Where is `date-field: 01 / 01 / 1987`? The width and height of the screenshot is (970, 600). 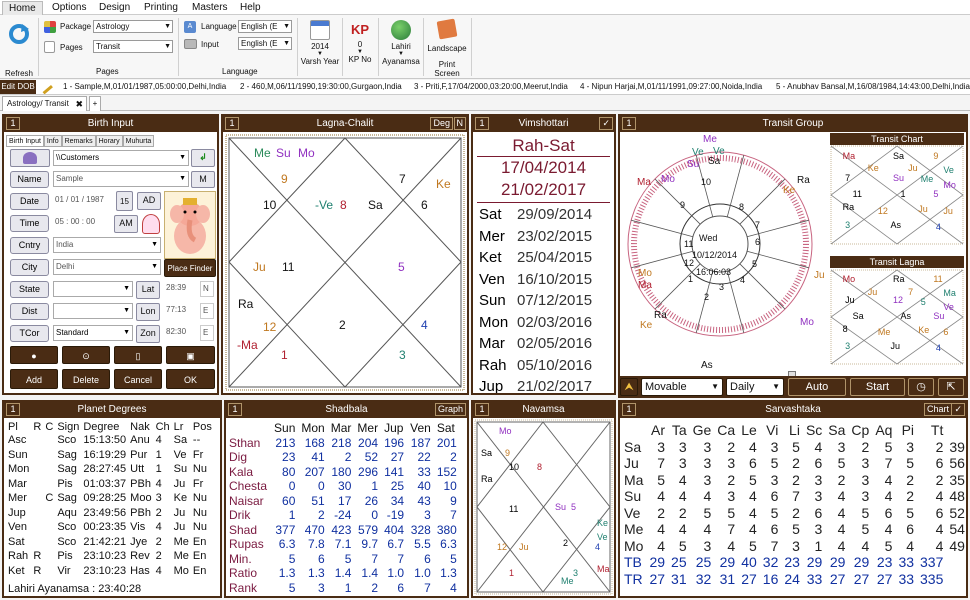 date-field: 01 / 01 / 1987 is located at coordinates (83, 201).